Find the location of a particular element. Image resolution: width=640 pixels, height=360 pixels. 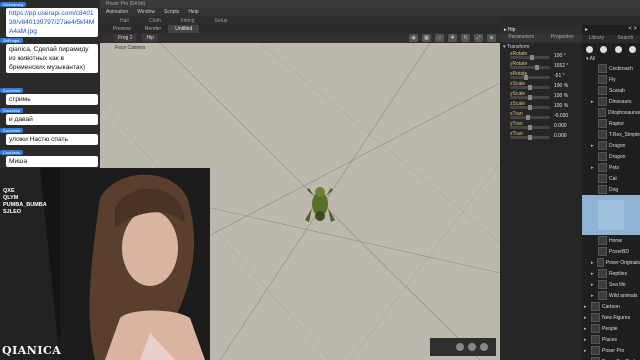

tab-search: Search is located at coordinates (625, 39).